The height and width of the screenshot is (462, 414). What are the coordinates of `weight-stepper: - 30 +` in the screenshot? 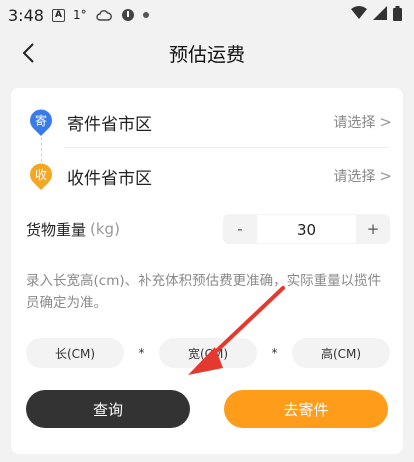 It's located at (306, 229).